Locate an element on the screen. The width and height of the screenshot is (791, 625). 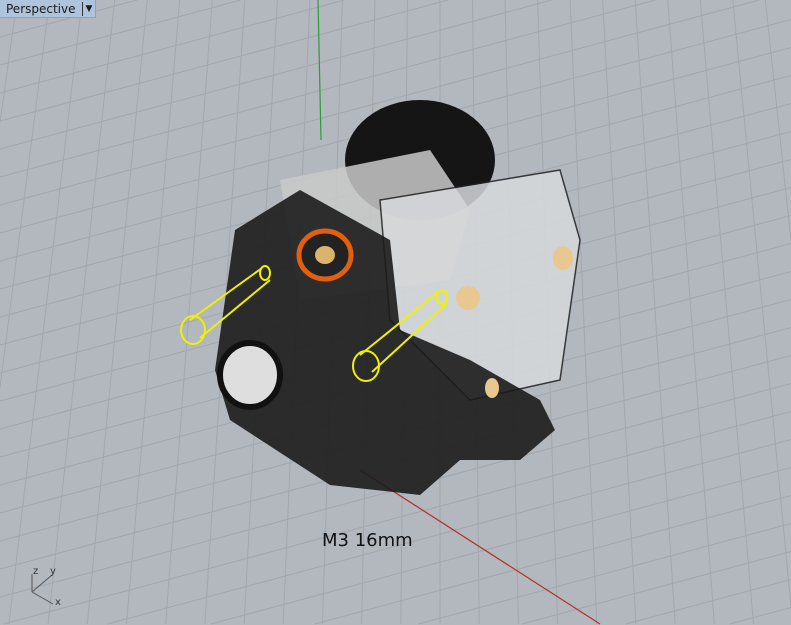
bearing is located at coordinates (250, 375).